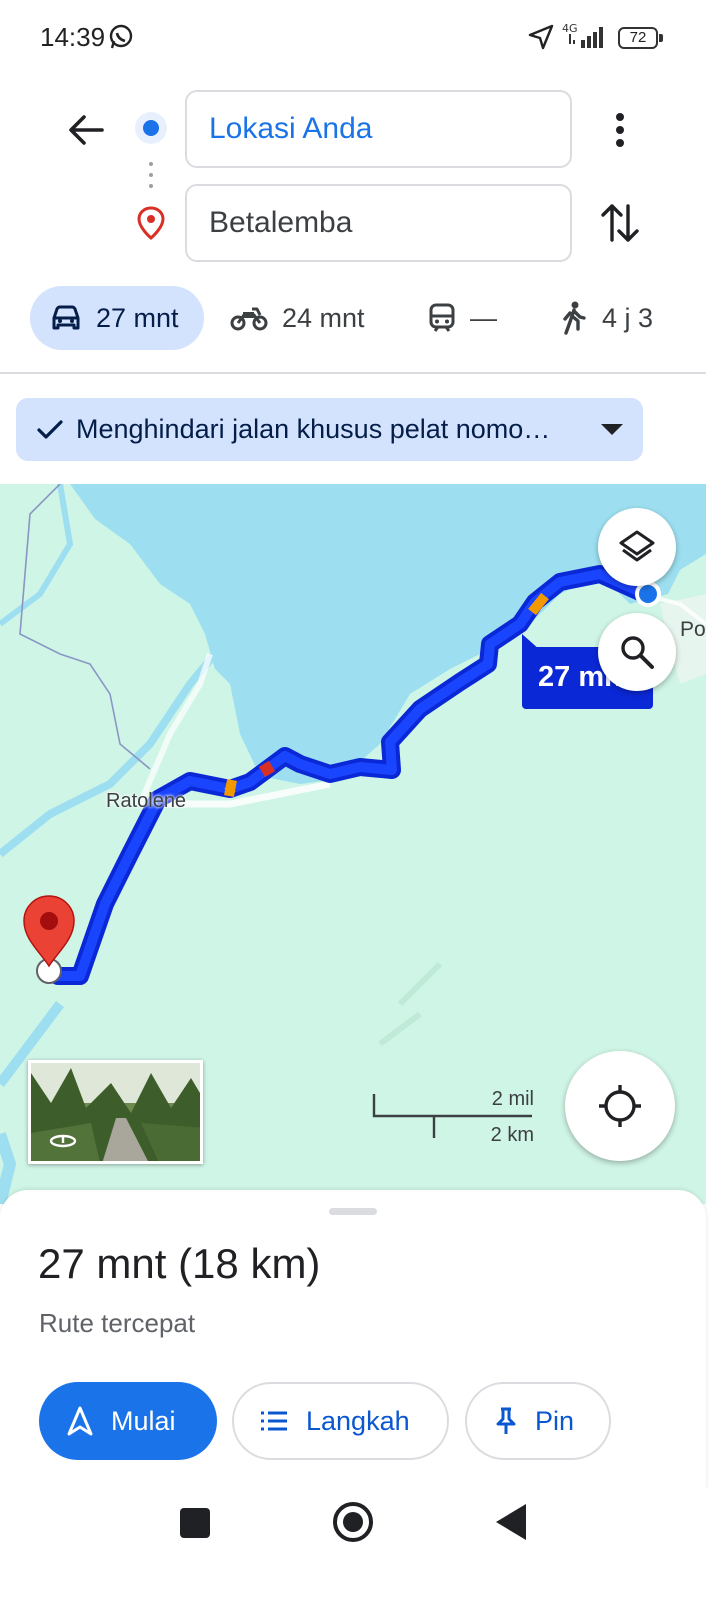 Image resolution: width=720 pixels, height=1600 pixels. I want to click on map-search-button, so click(637, 652).